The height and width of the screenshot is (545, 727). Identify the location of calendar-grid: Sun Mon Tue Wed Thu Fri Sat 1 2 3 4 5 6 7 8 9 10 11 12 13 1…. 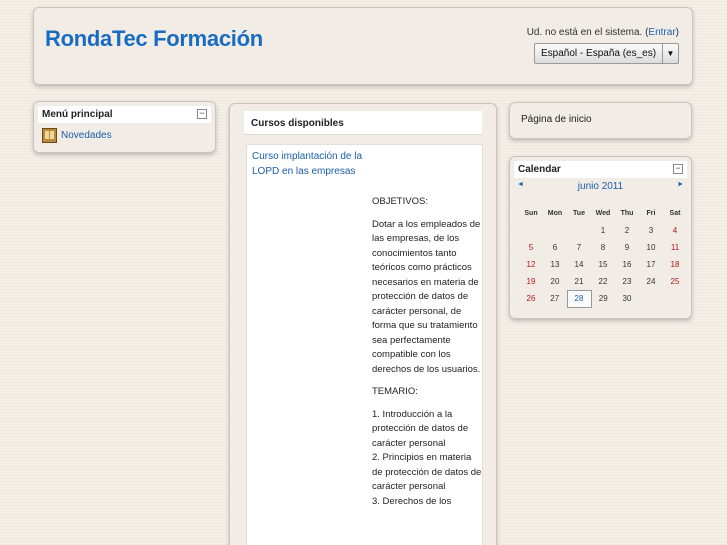
(603, 256).